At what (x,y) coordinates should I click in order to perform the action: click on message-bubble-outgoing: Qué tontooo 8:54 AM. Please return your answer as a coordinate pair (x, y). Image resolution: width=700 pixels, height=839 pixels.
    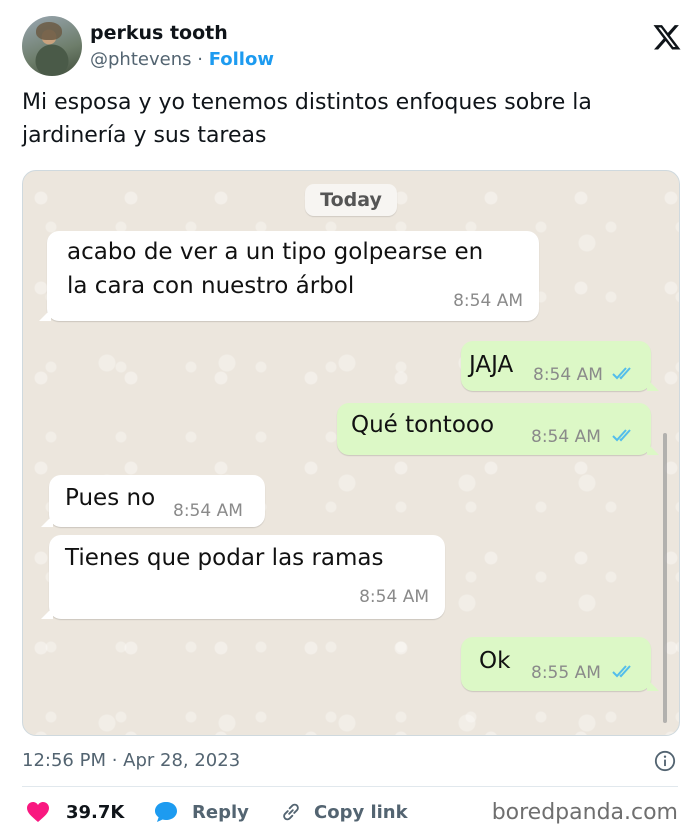
    Looking at the image, I should click on (498, 429).